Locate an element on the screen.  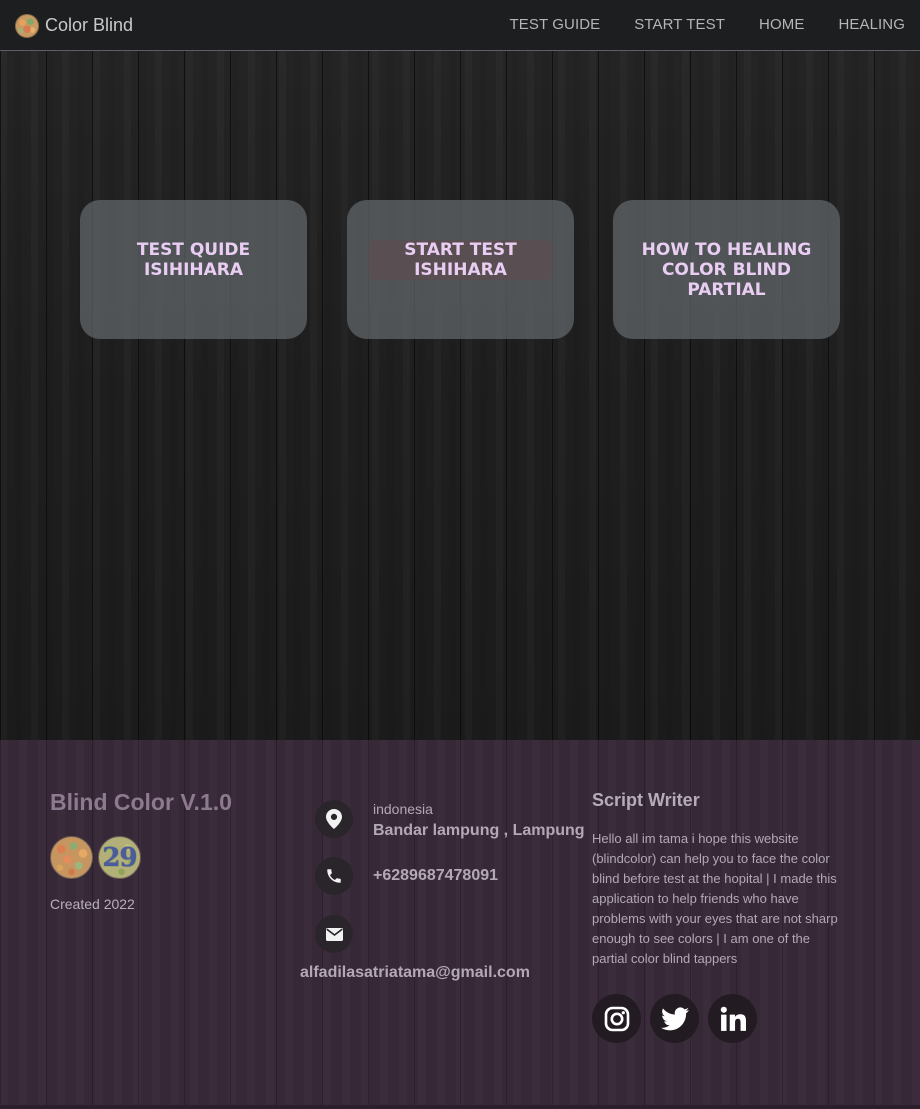
contact-city: Bandar lampung , Lampung is located at coordinates (479, 830).